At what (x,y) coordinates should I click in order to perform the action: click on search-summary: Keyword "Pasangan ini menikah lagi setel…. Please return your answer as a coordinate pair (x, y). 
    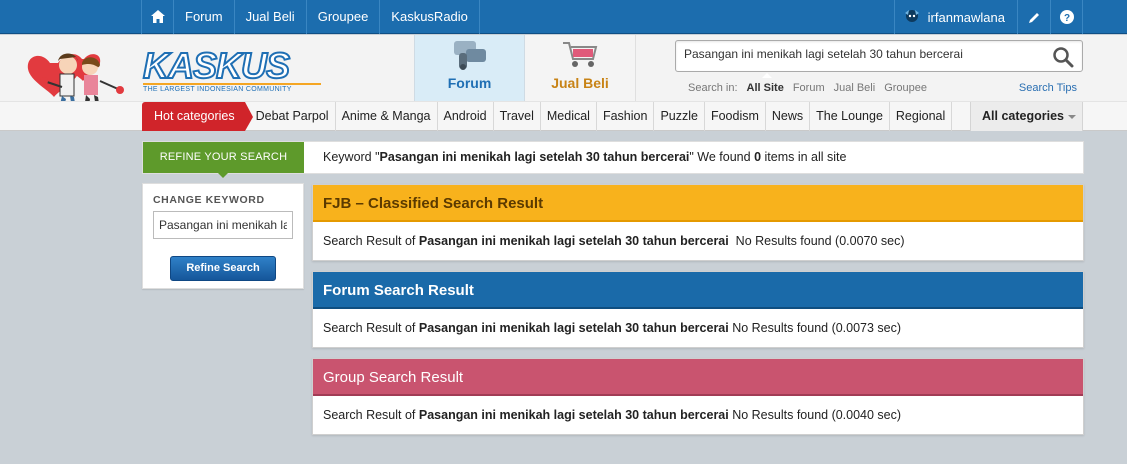
    Looking at the image, I should click on (584, 157).